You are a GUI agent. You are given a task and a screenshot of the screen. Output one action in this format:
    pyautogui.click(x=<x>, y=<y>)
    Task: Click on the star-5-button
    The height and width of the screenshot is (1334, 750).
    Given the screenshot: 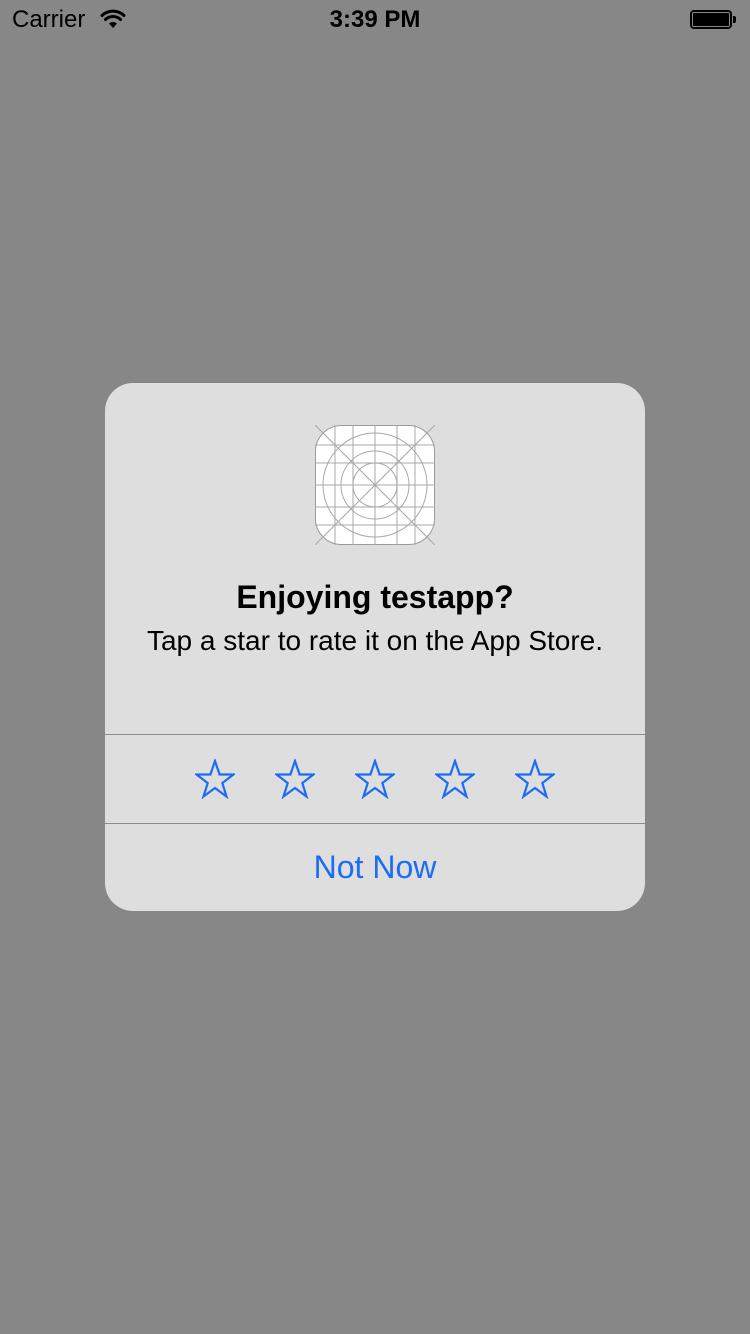 What is the action you would take?
    pyautogui.click(x=535, y=779)
    